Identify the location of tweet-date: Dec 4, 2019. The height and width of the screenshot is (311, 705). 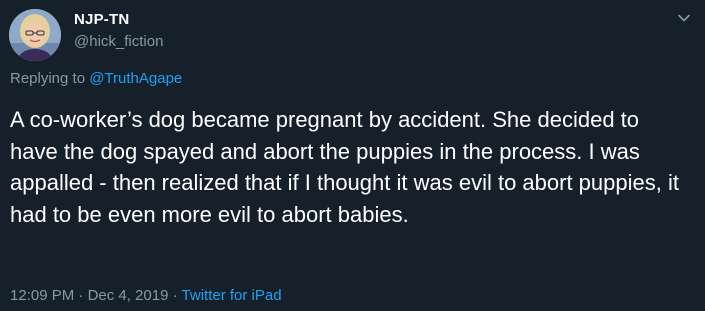
(128, 295).